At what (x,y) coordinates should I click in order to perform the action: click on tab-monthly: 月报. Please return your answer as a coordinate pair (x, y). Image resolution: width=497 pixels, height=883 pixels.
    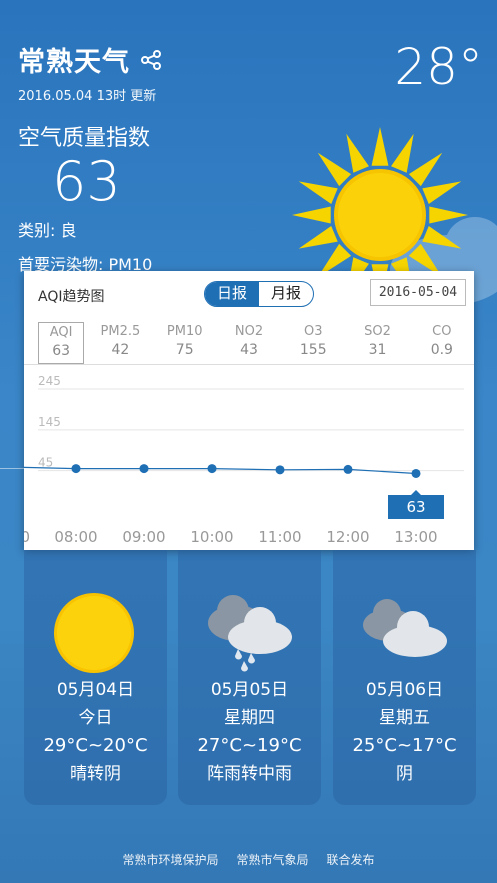
    Looking at the image, I should click on (286, 294).